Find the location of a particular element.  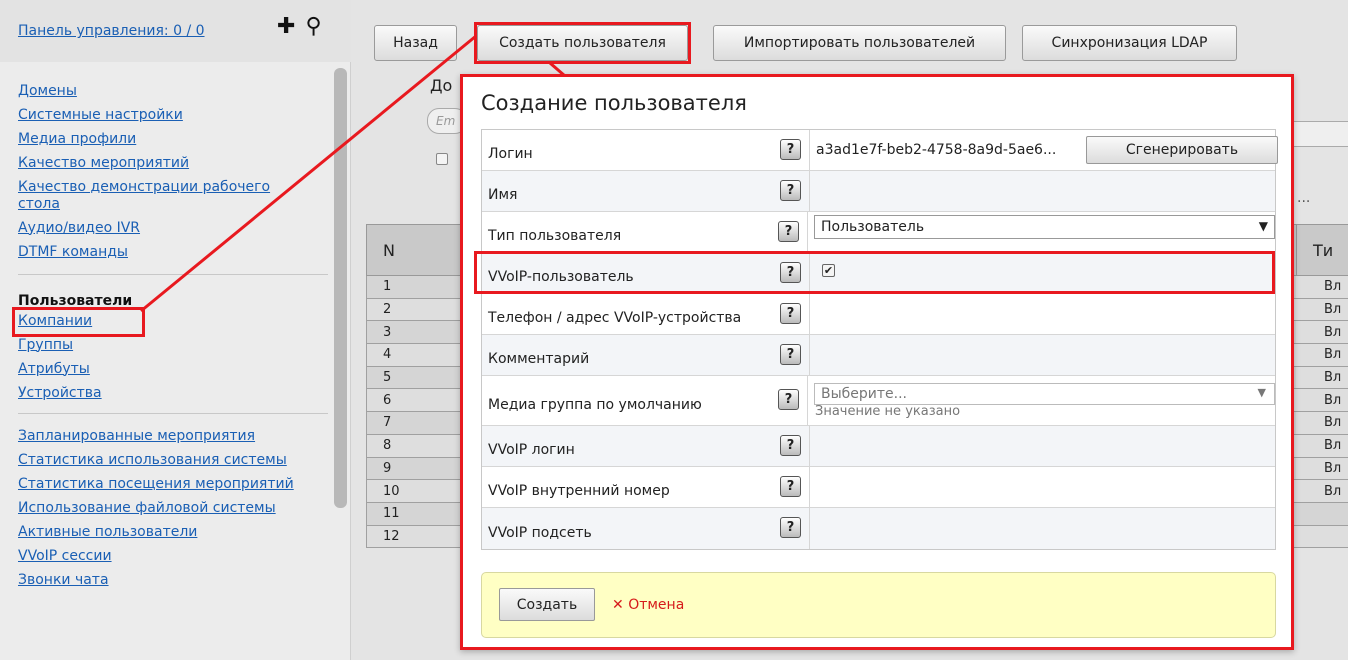

field-label: Медиа группа по умолчанию is located at coordinates (595, 404).